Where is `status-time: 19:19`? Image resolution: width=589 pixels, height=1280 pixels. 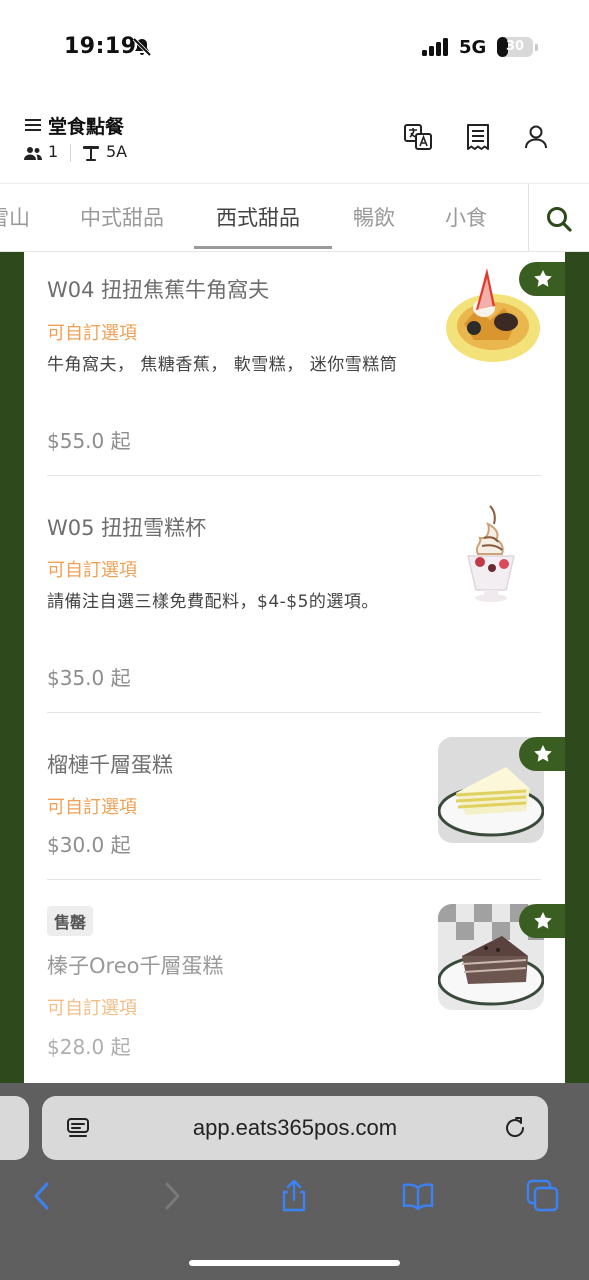 status-time: 19:19 is located at coordinates (100, 46).